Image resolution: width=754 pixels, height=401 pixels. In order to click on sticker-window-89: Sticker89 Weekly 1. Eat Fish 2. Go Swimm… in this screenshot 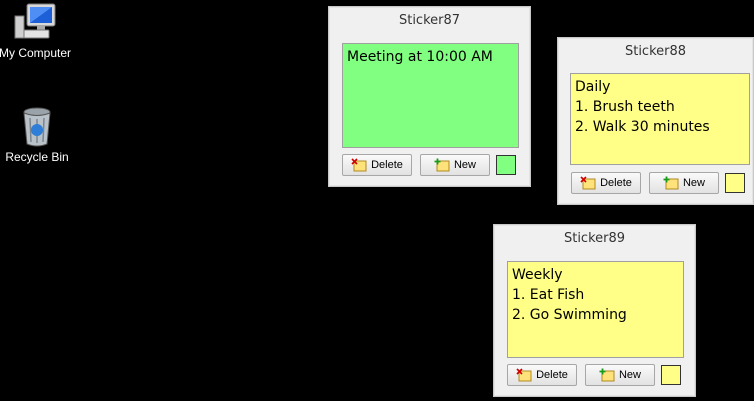, I will do `click(594, 310)`.